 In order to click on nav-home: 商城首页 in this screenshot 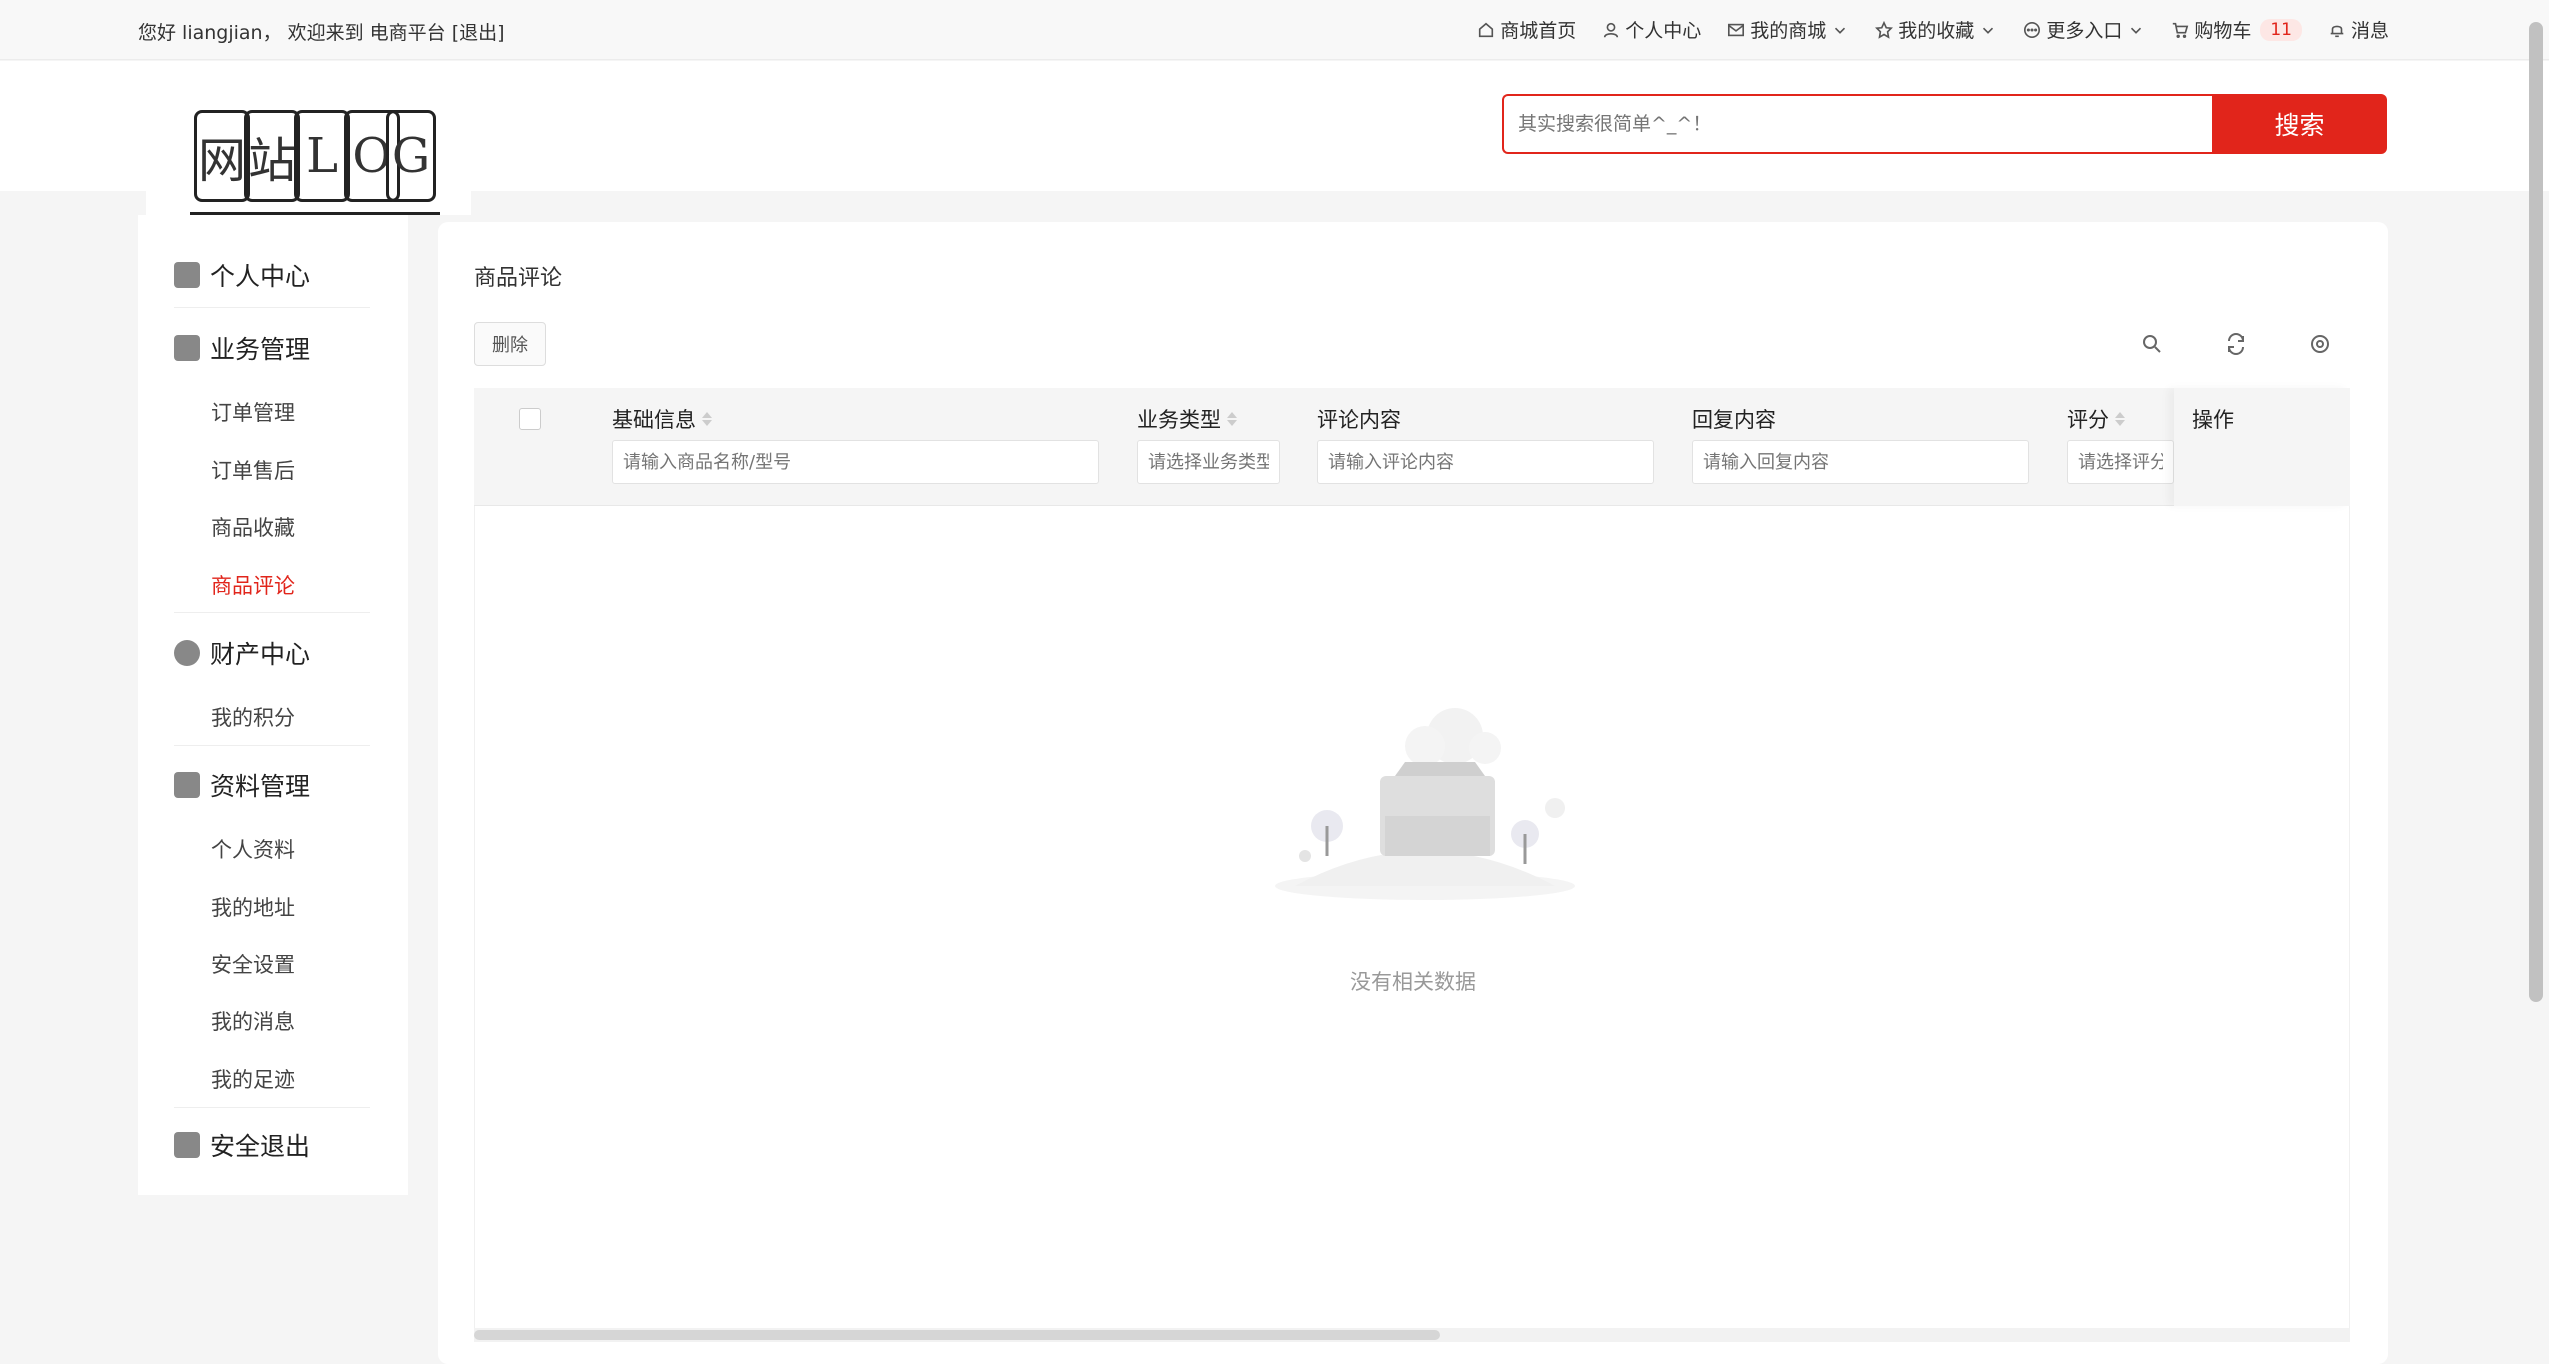, I will do `click(1526, 29)`.